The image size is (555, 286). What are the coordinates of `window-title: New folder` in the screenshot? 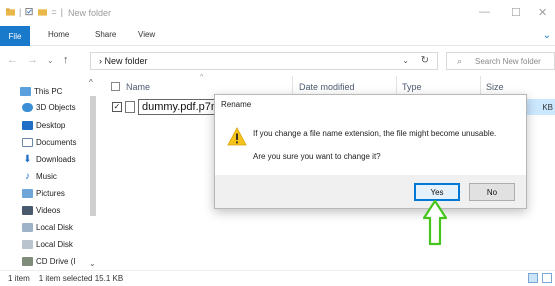 It's located at (90, 13).